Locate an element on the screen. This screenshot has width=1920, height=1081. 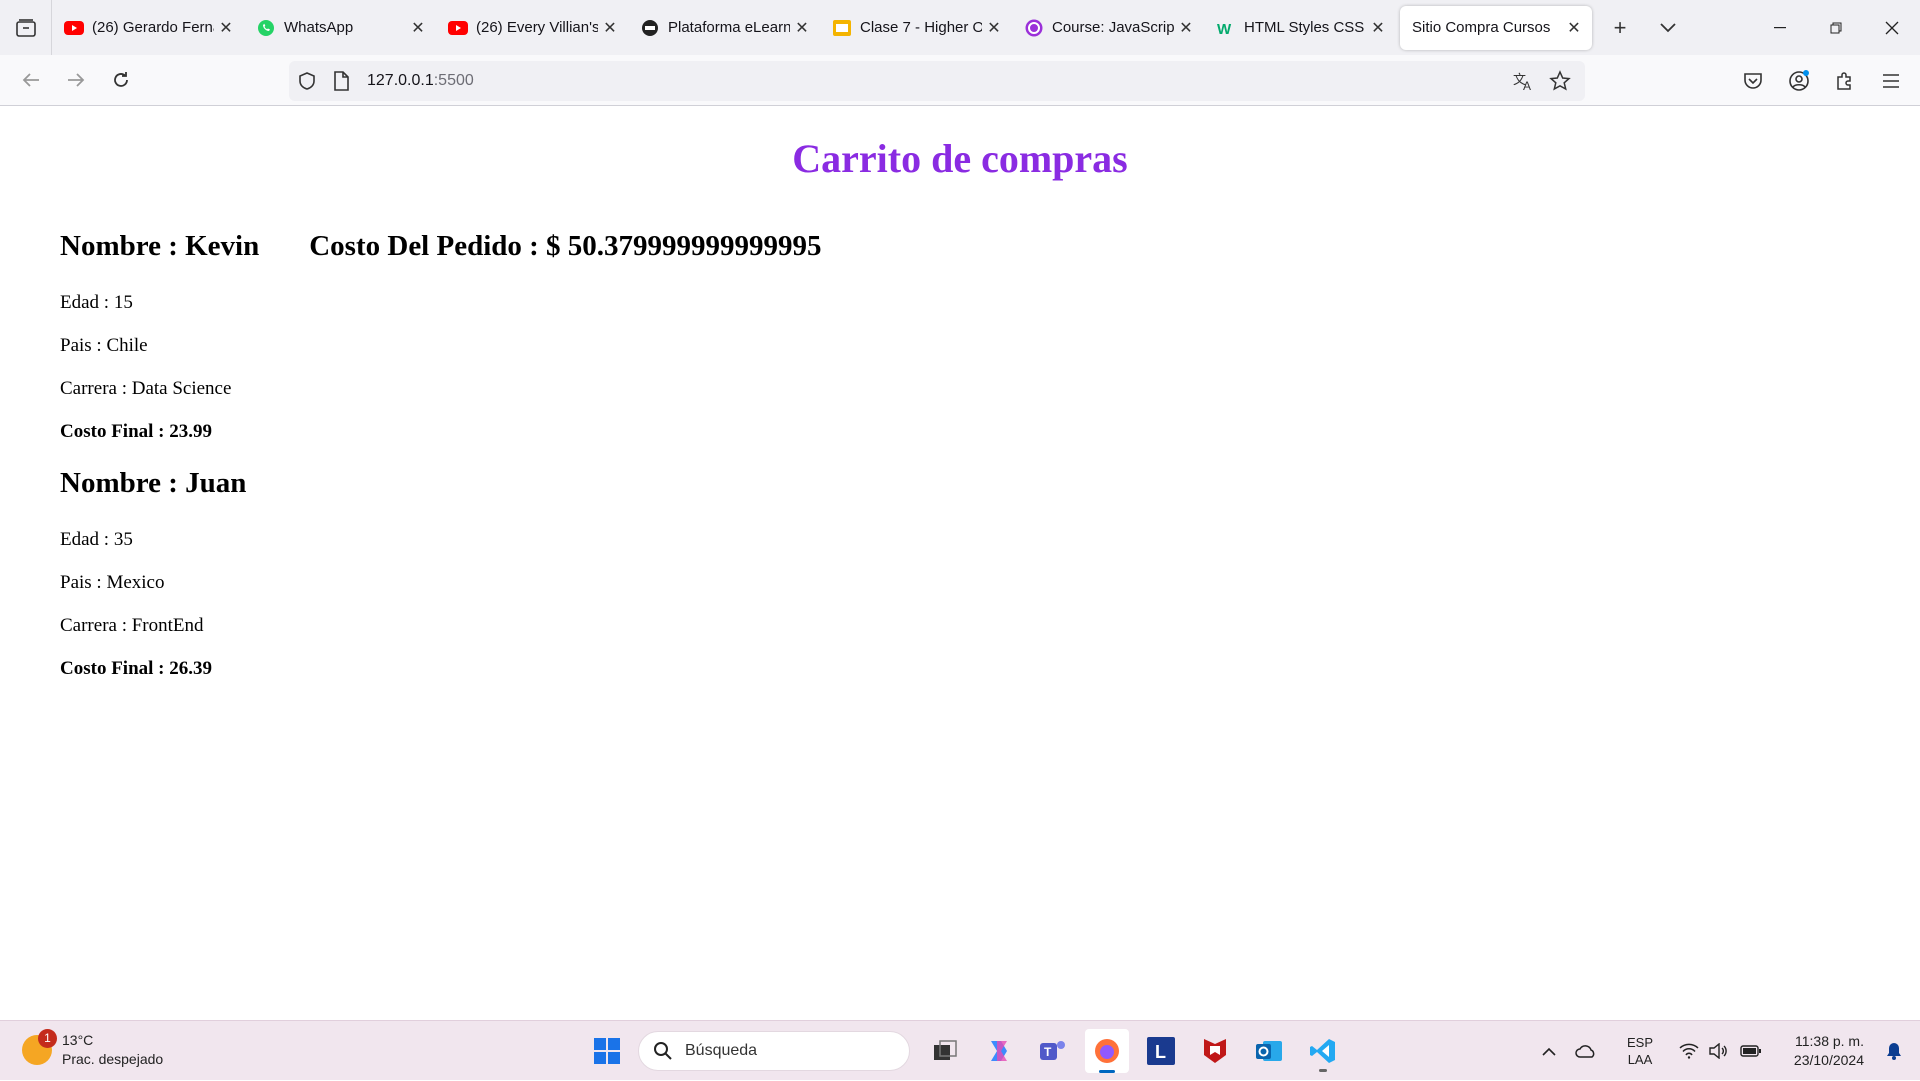
svg-text: L is located at coordinates (1160, 1052).